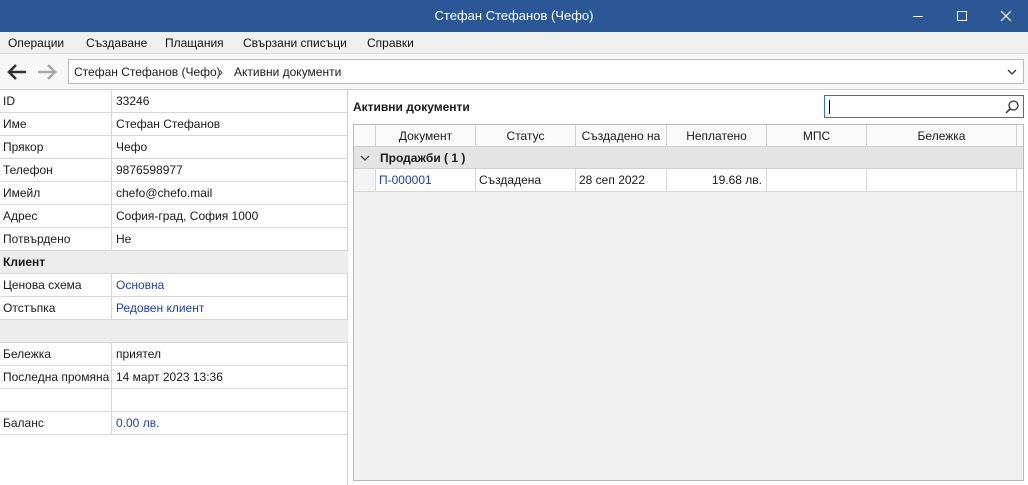 This screenshot has height=485, width=1028. Describe the element at coordinates (169, 377) in the screenshot. I see `property-value: 14 март 2023 13:36` at that location.